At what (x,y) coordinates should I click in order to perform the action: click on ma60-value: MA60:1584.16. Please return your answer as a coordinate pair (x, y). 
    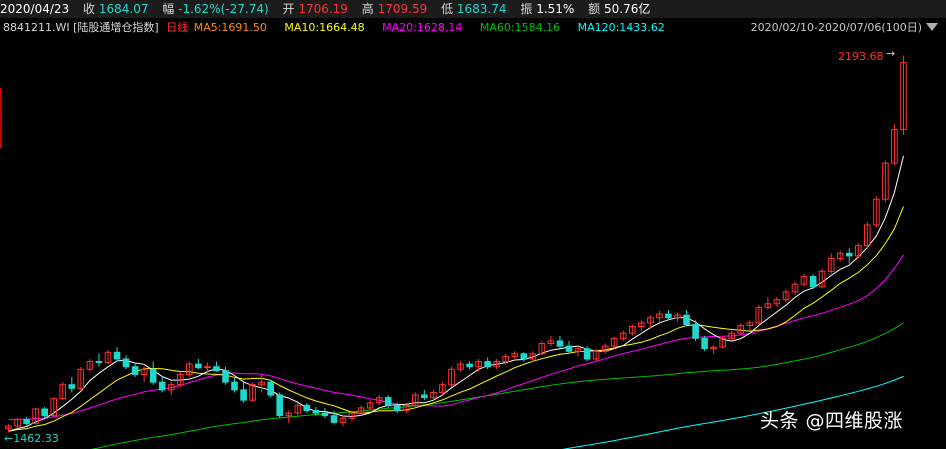
    Looking at the image, I should click on (520, 27).